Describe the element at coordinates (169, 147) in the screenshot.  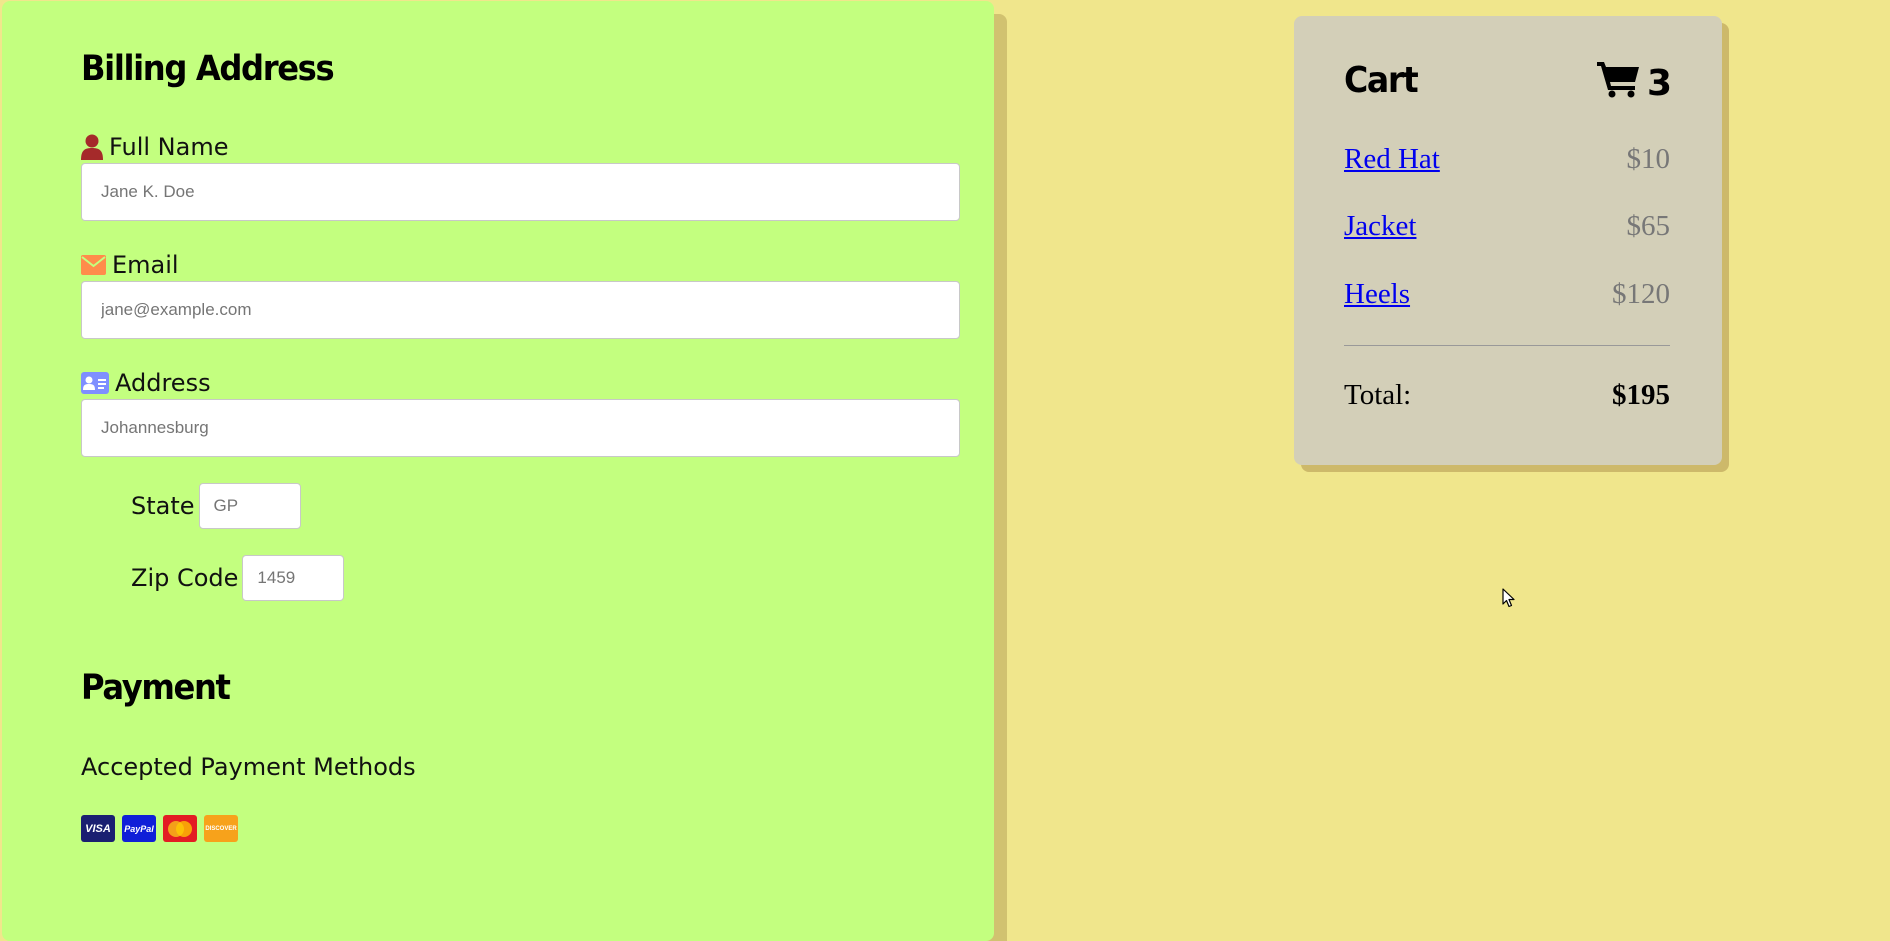
I see `full-name-label-text: Full Name` at that location.